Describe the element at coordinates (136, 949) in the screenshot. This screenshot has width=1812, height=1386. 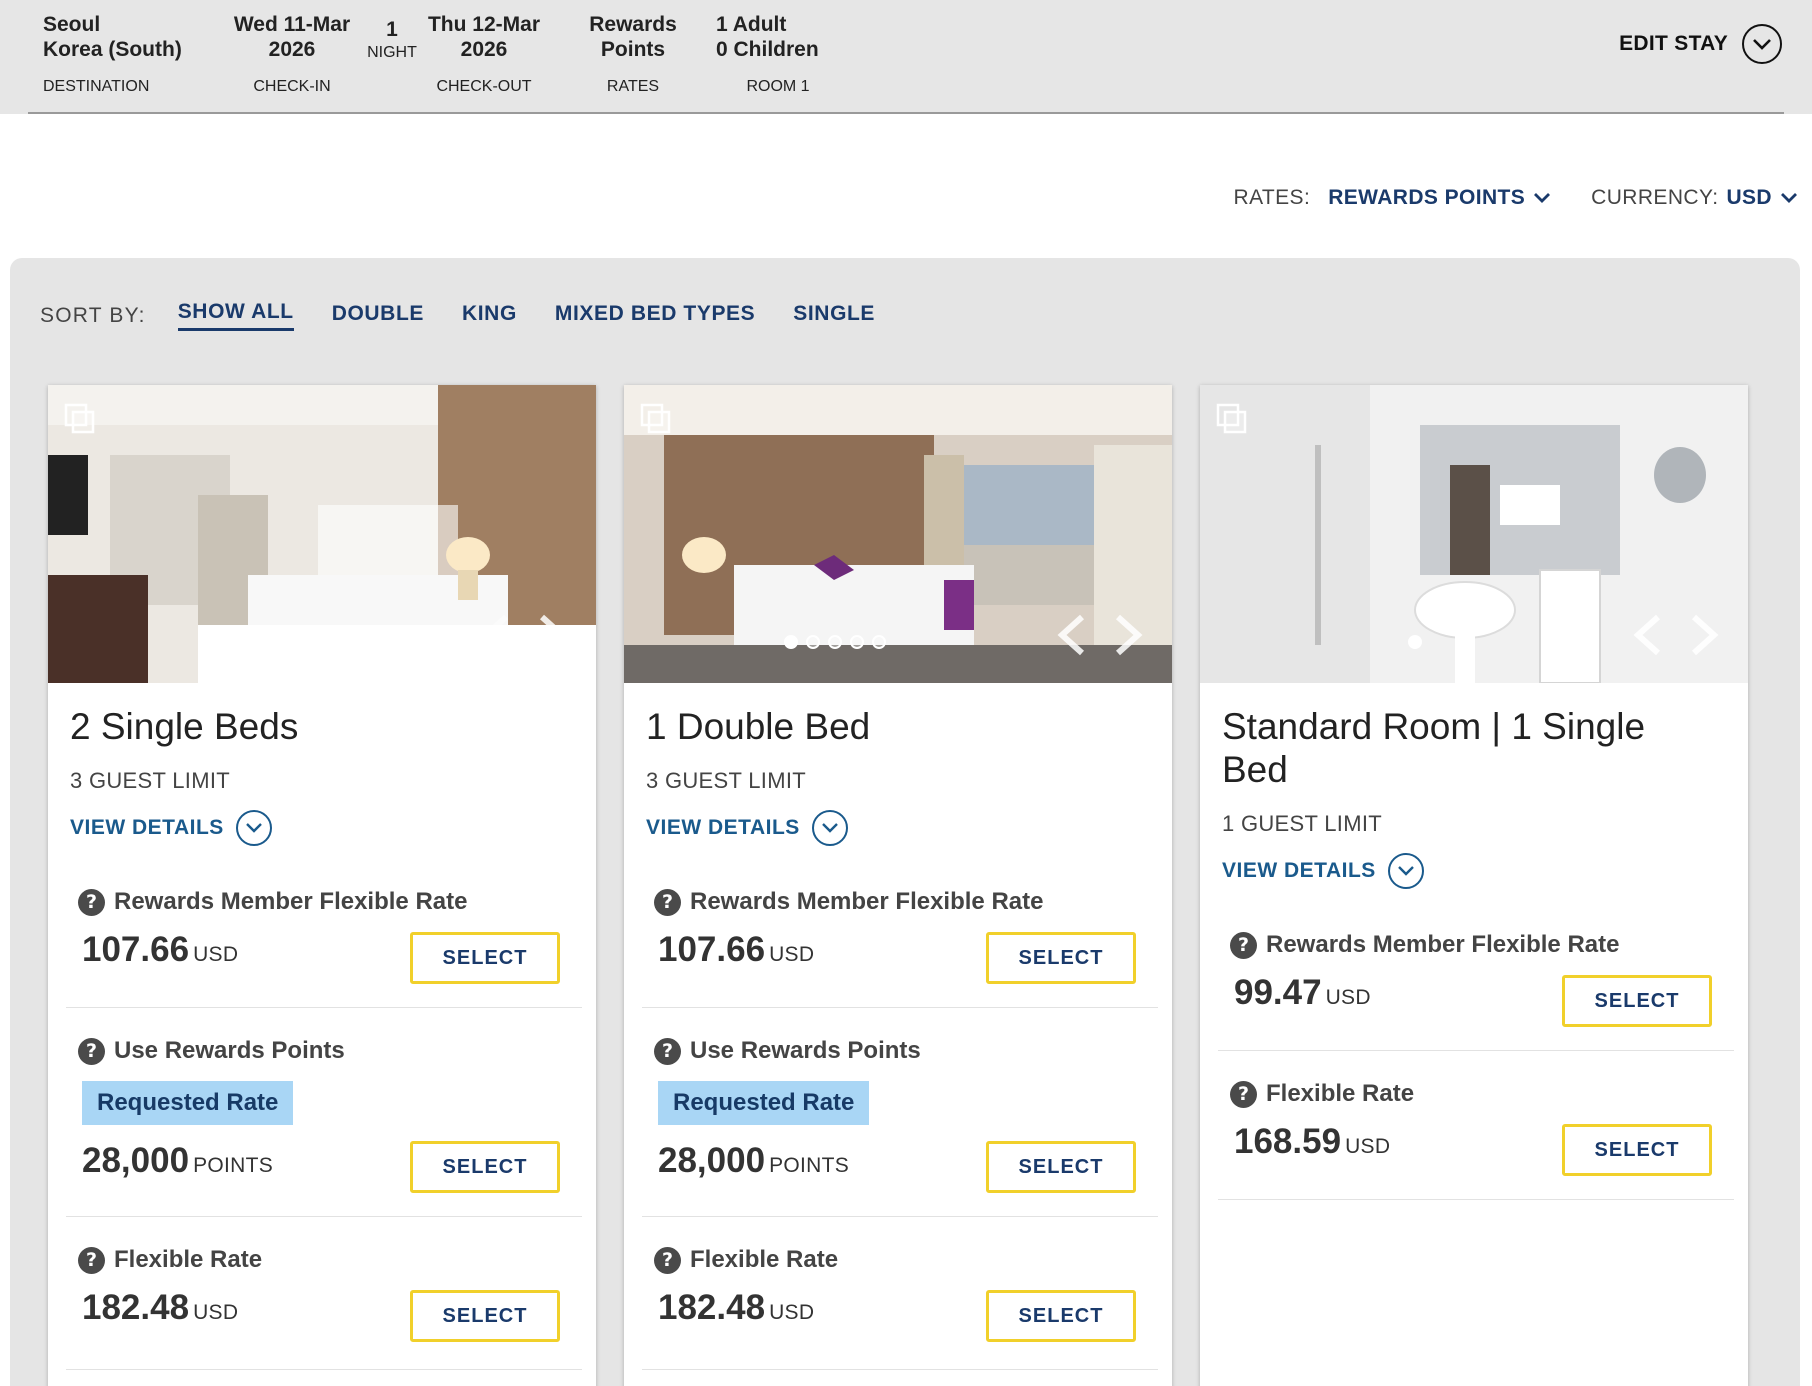
I see `price-amount: 107.66` at that location.